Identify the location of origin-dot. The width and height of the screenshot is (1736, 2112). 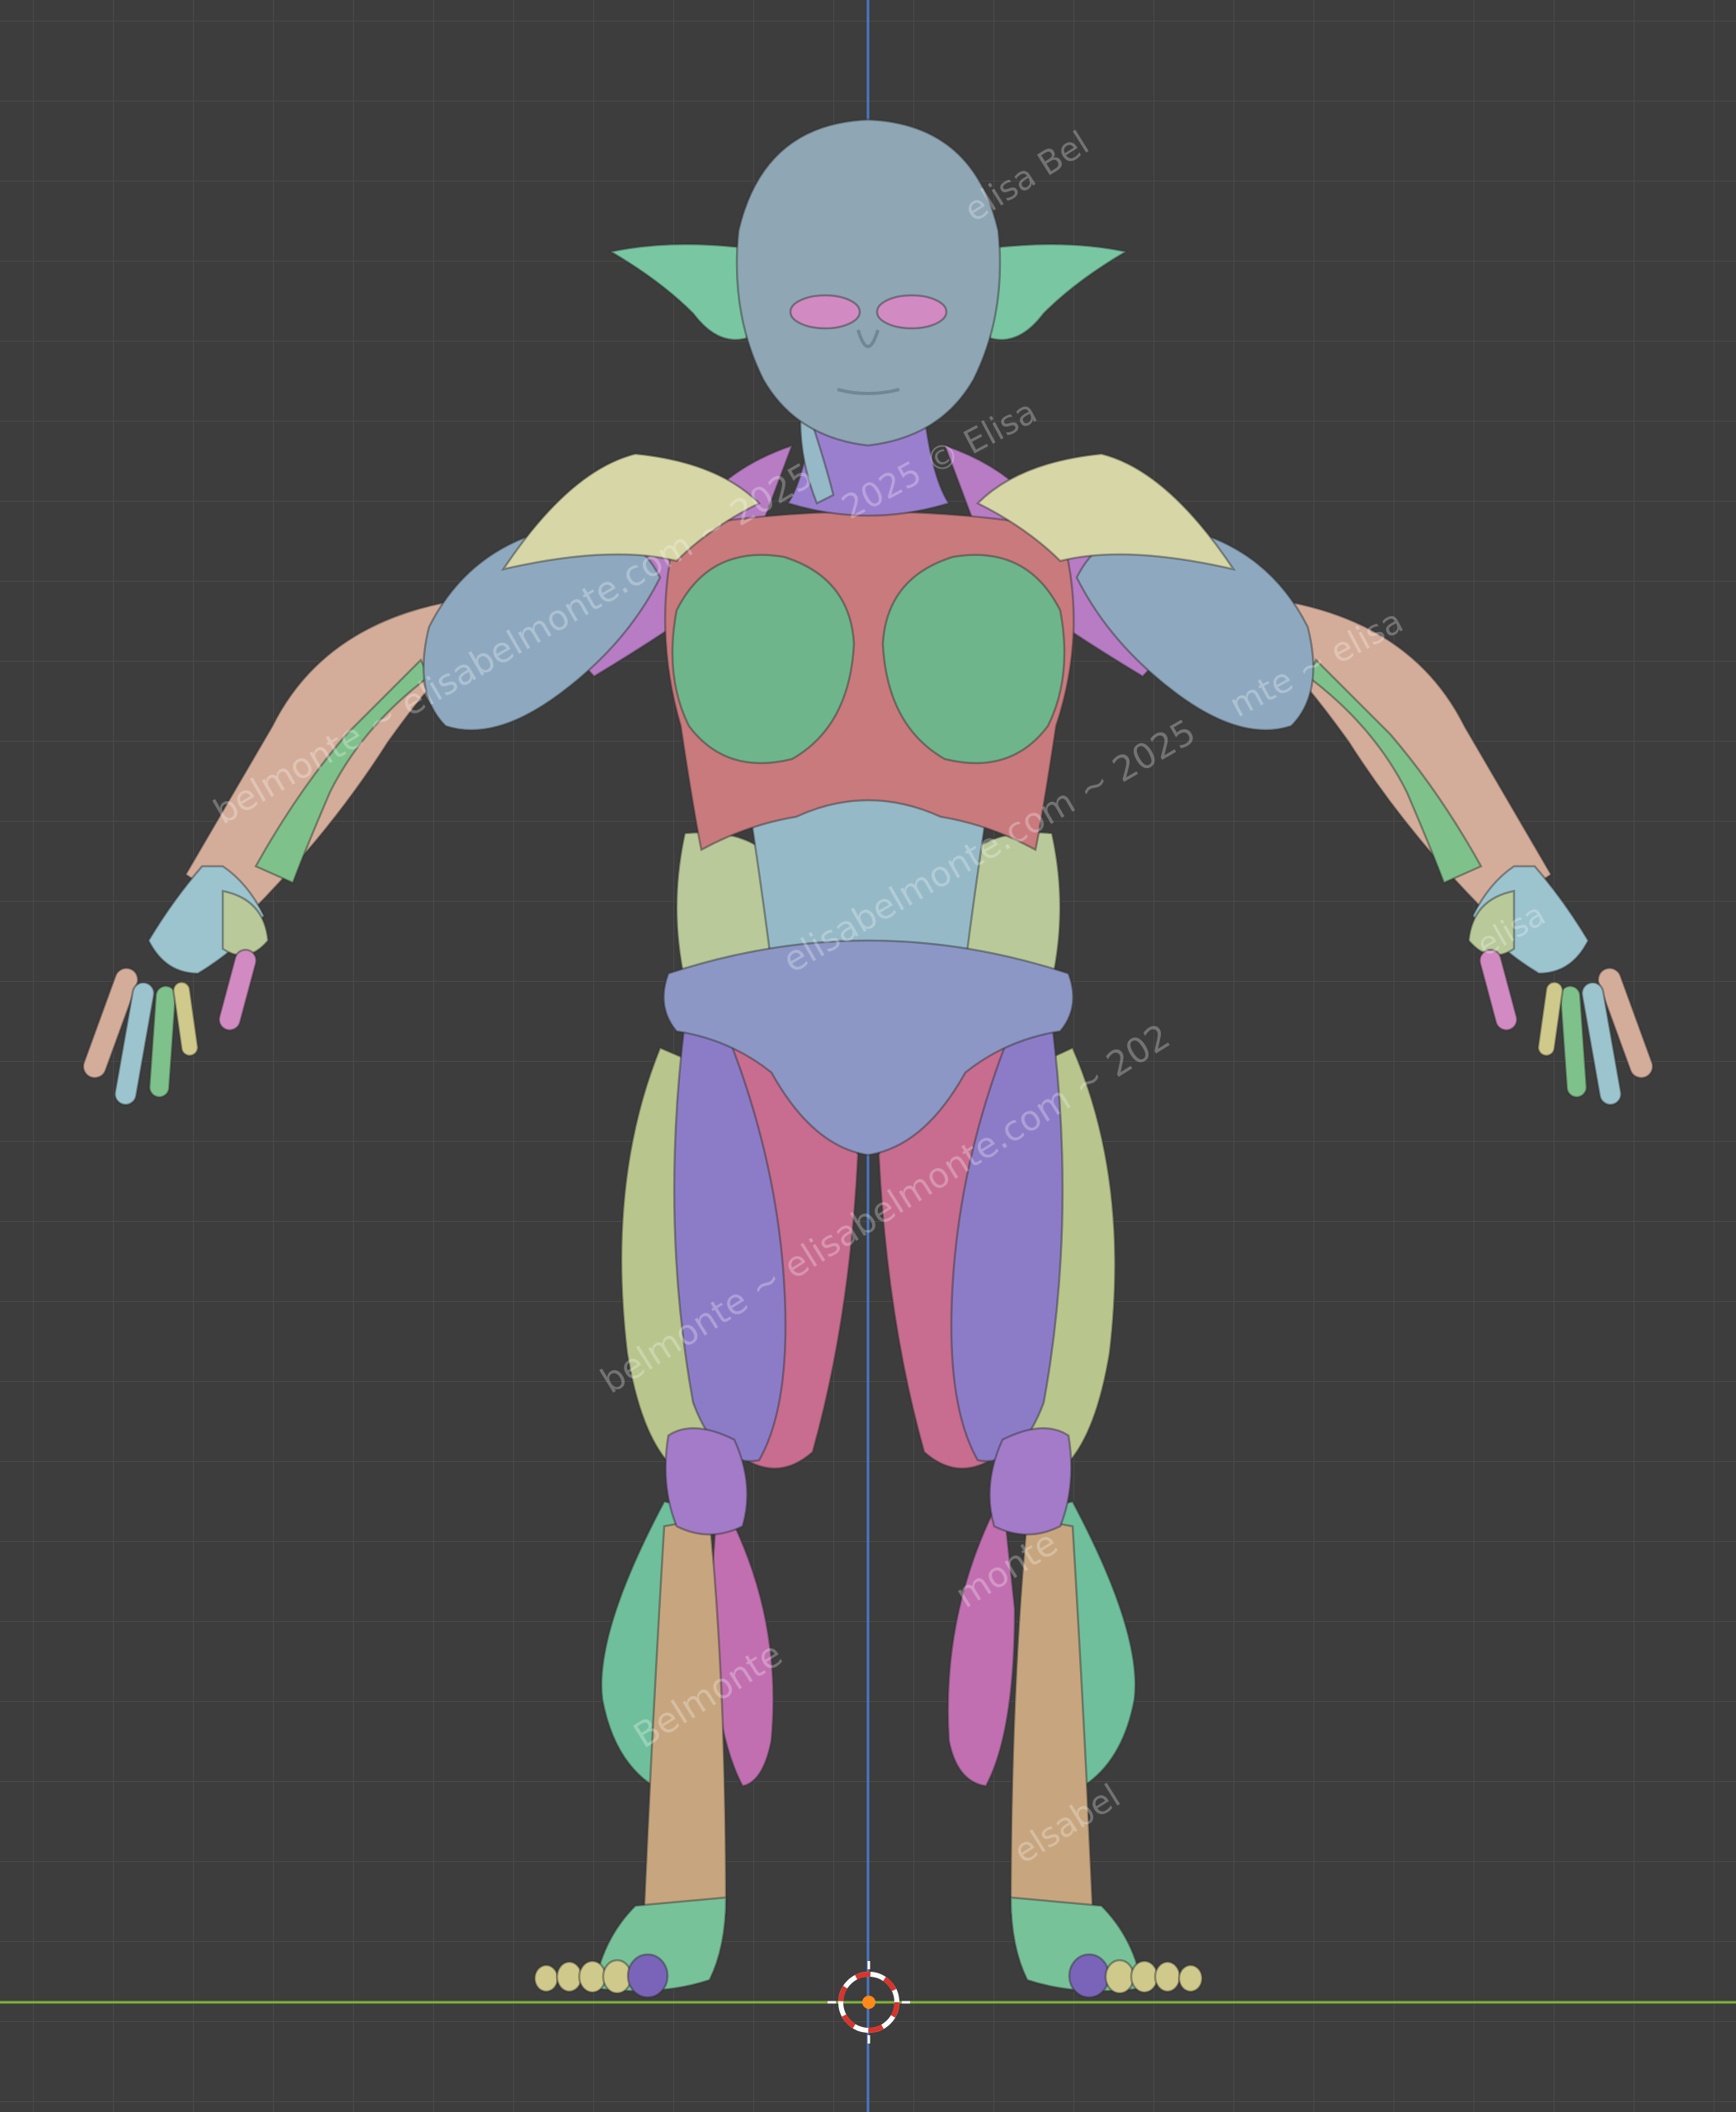
(868, 2002).